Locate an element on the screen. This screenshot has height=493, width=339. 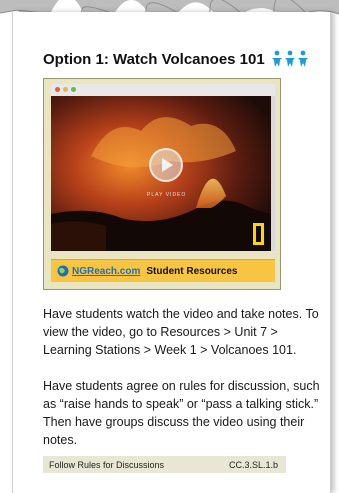
video-scrollbar is located at coordinates (273, 173).